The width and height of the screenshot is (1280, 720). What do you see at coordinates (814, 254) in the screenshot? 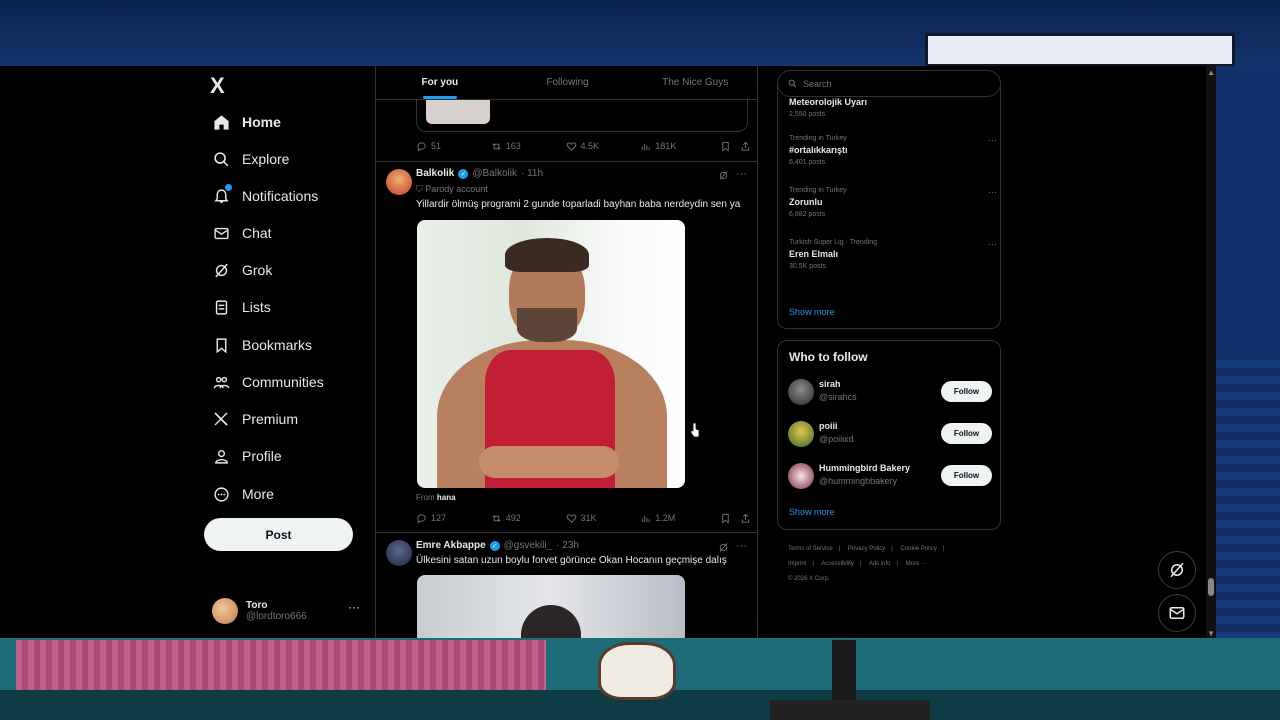
I see `trend-name: Eren Elmalı` at bounding box center [814, 254].